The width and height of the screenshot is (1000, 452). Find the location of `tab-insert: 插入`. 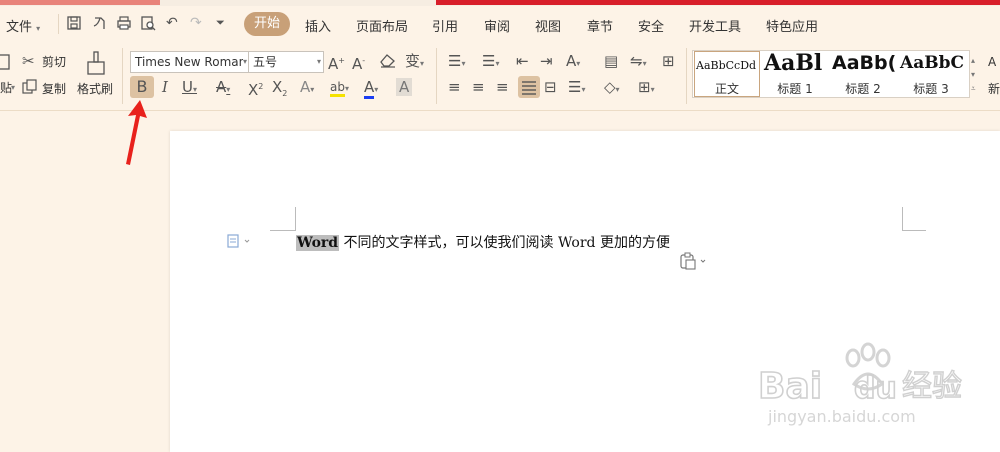

tab-insert: 插入 is located at coordinates (318, 25).